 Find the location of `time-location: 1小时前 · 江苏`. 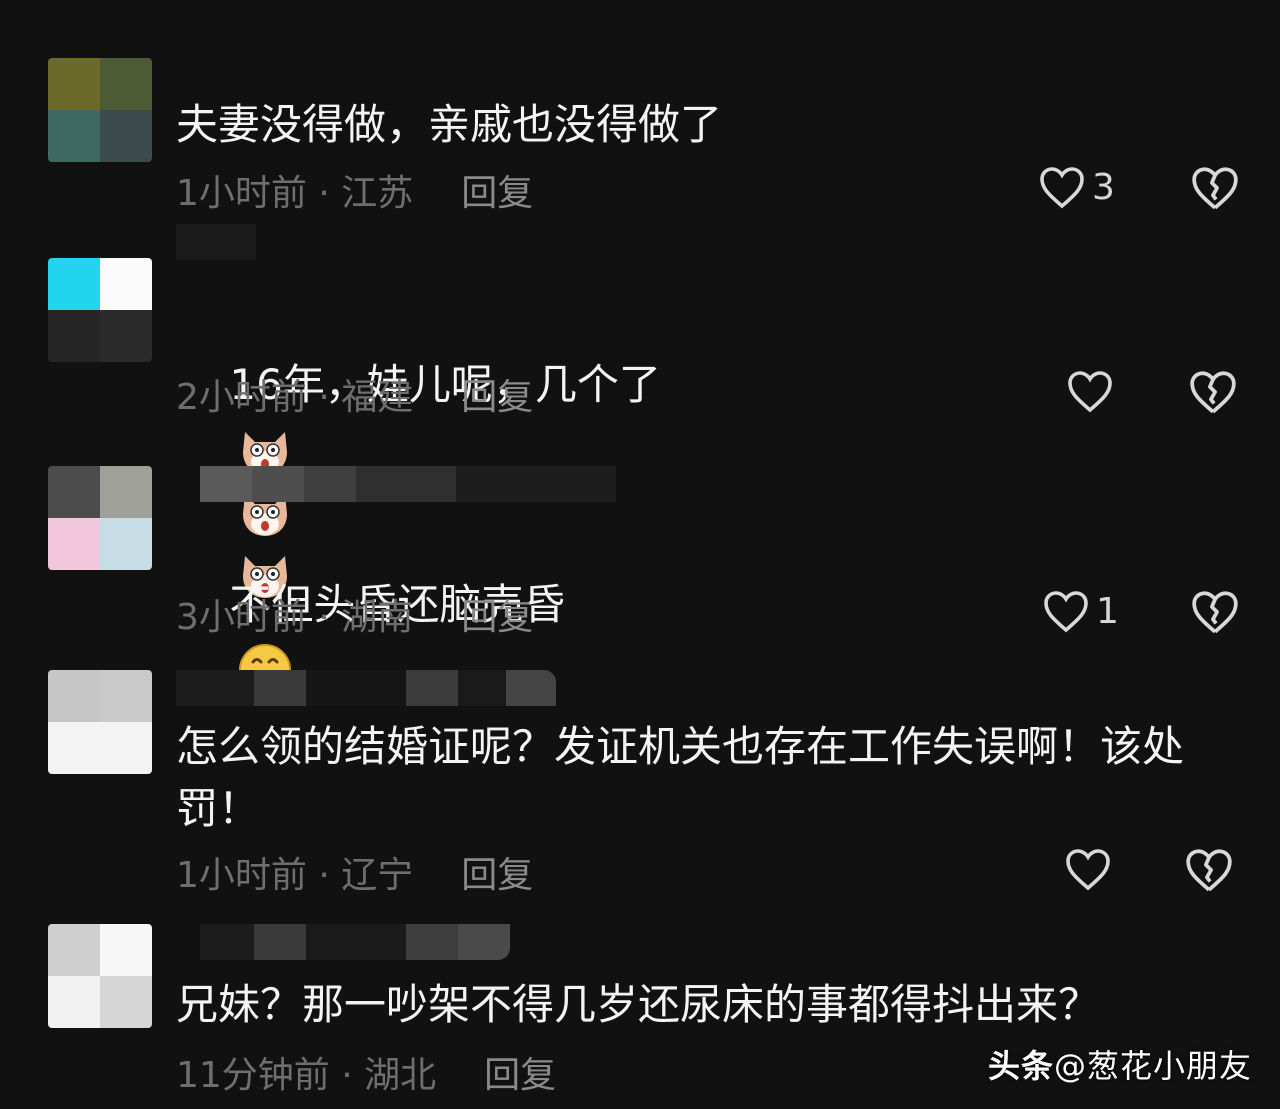

time-location: 1小时前 · 江苏 is located at coordinates (295, 193).